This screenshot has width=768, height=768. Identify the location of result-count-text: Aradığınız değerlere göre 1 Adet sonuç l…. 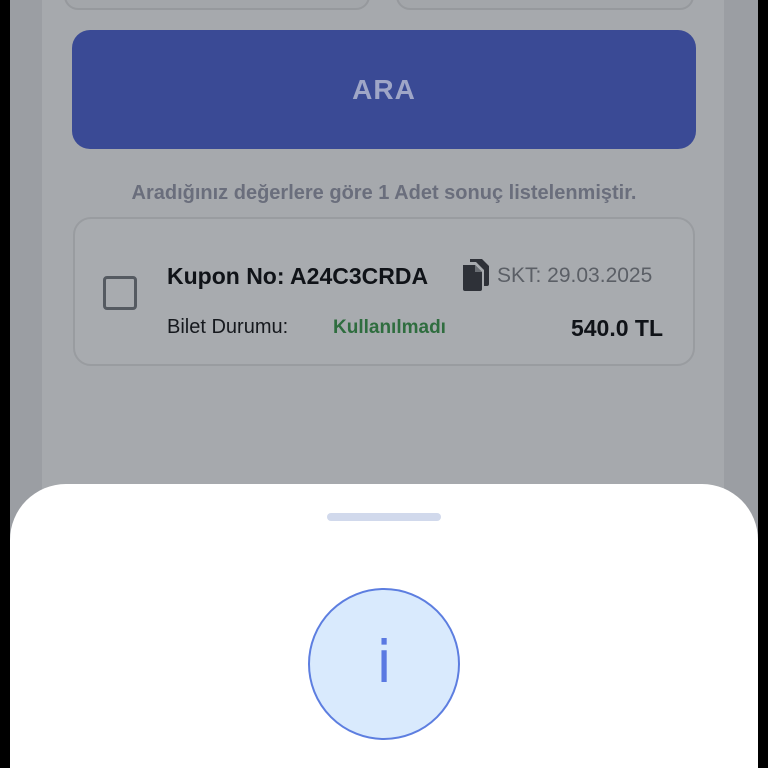
(384, 193).